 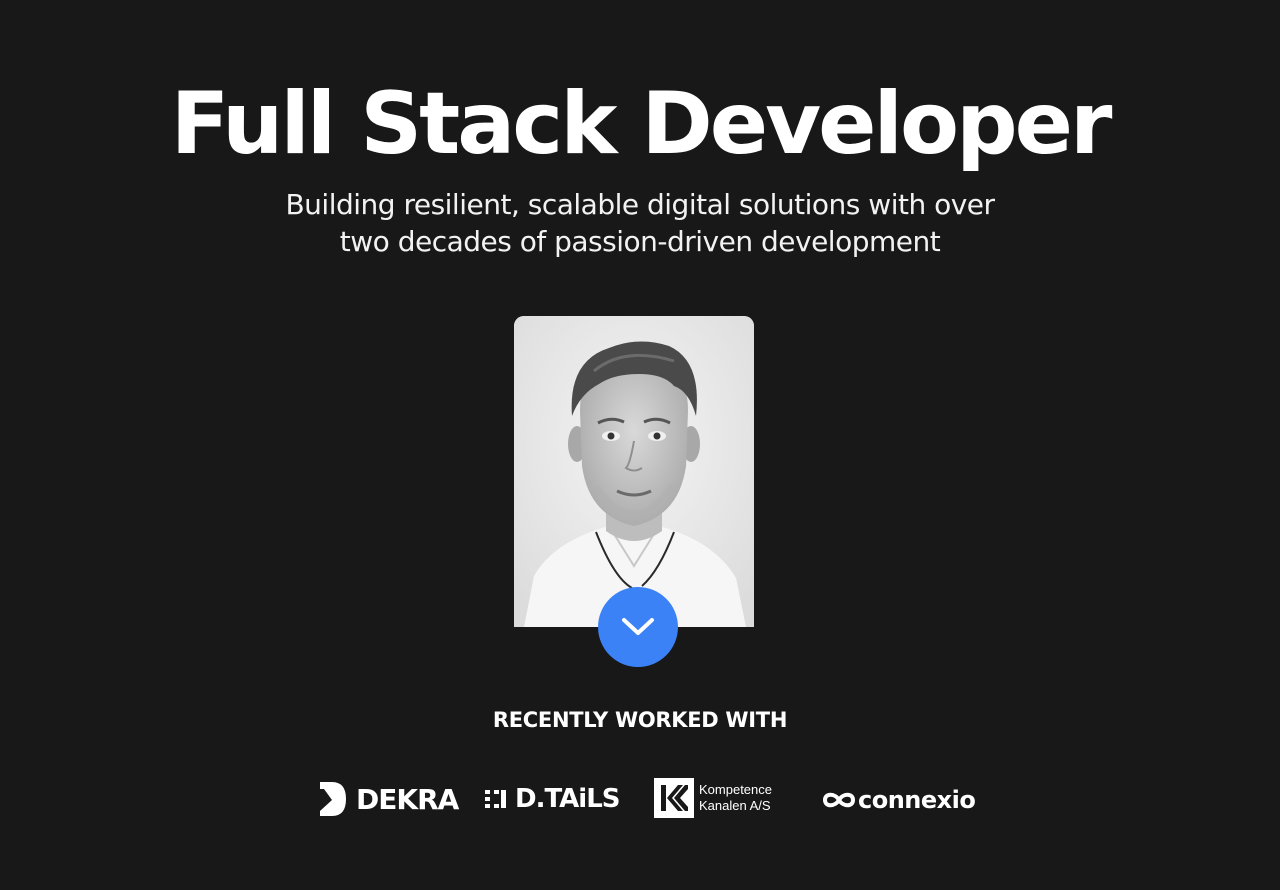 I want to click on kk-name-line-2: Kanalen A/S, so click(x=735, y=805).